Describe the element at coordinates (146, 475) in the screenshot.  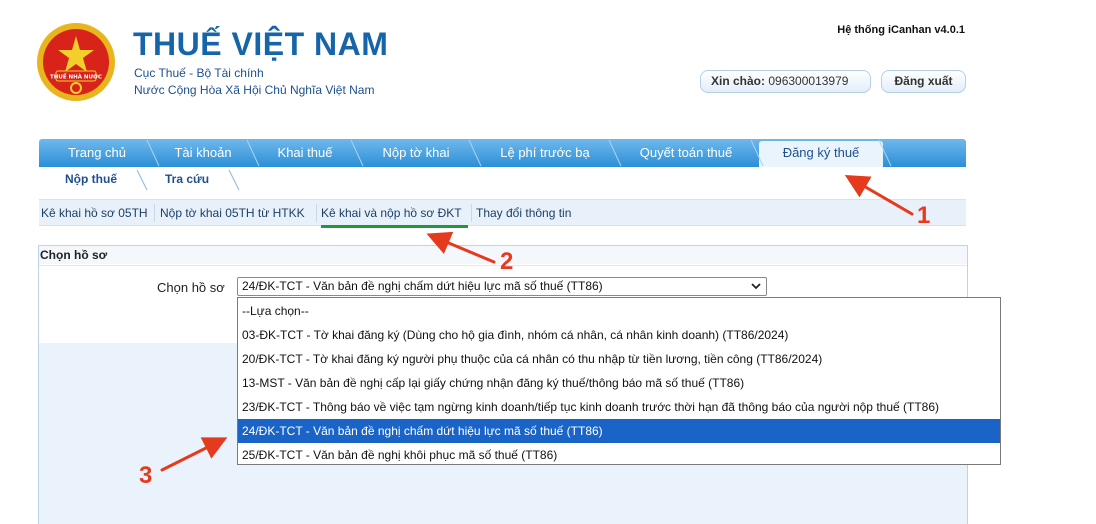
I see `annotation-step-3: 3` at that location.